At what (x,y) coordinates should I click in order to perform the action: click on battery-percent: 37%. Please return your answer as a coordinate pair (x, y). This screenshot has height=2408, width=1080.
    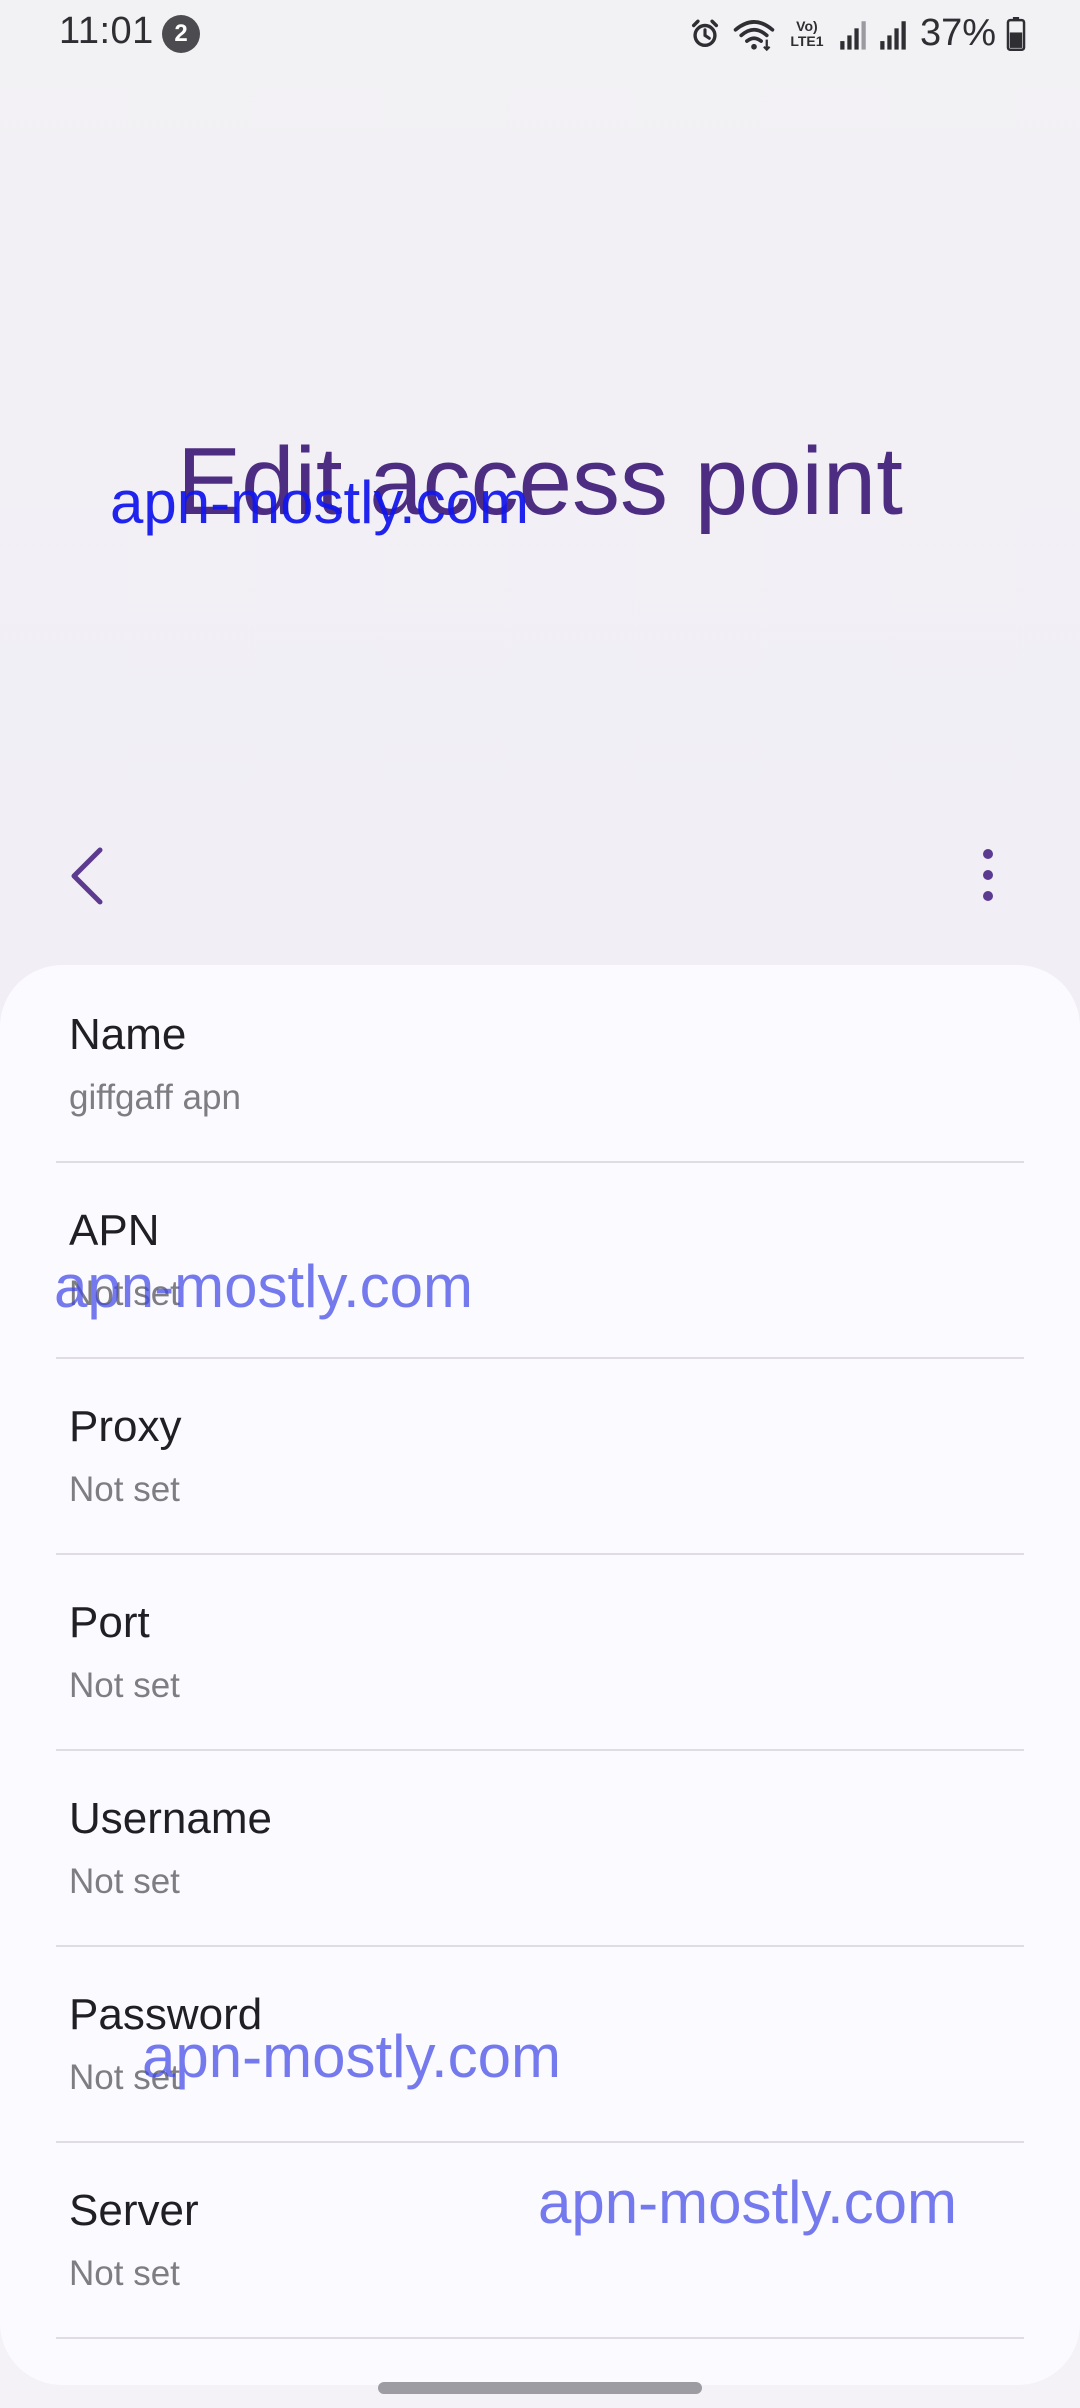
    Looking at the image, I should click on (957, 33).